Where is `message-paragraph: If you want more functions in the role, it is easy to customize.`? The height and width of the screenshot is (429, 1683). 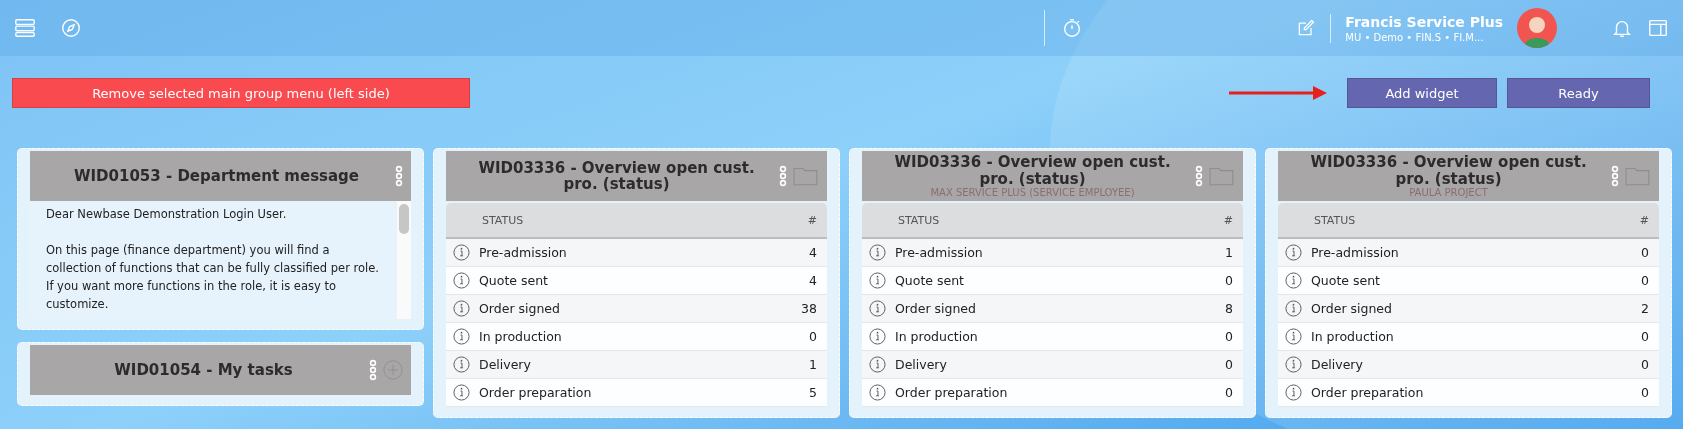
message-paragraph: If you want more functions in the role, it is easy to customize. is located at coordinates (191, 295).